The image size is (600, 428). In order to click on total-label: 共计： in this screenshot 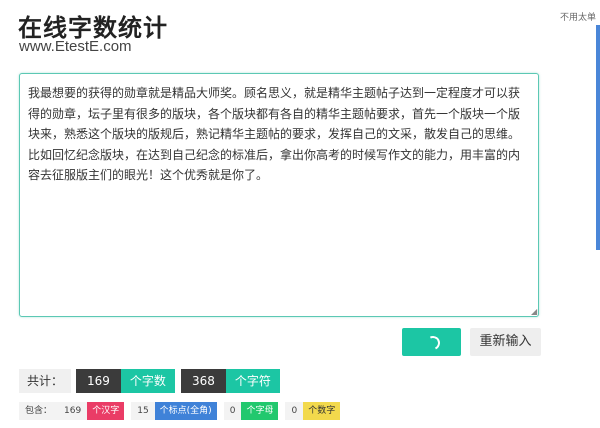, I will do `click(45, 381)`.